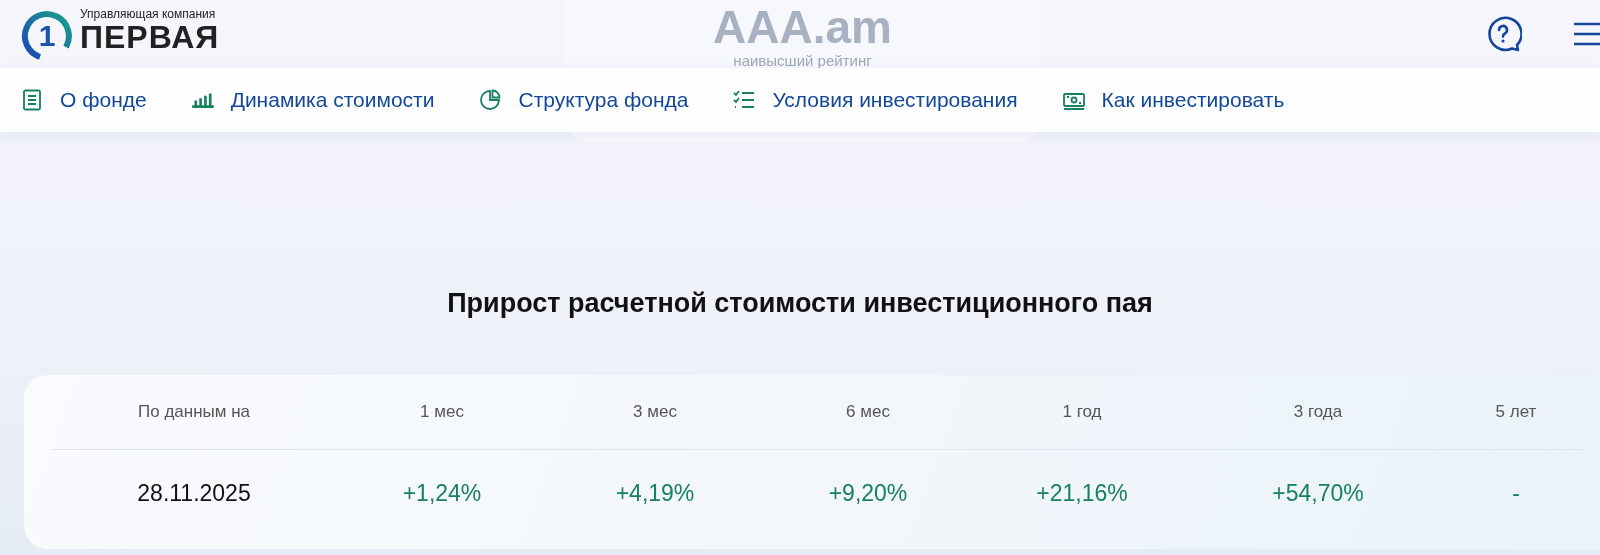 Image resolution: width=1600 pixels, height=555 pixels. I want to click on return-cell-text: +9,20%, so click(868, 493).